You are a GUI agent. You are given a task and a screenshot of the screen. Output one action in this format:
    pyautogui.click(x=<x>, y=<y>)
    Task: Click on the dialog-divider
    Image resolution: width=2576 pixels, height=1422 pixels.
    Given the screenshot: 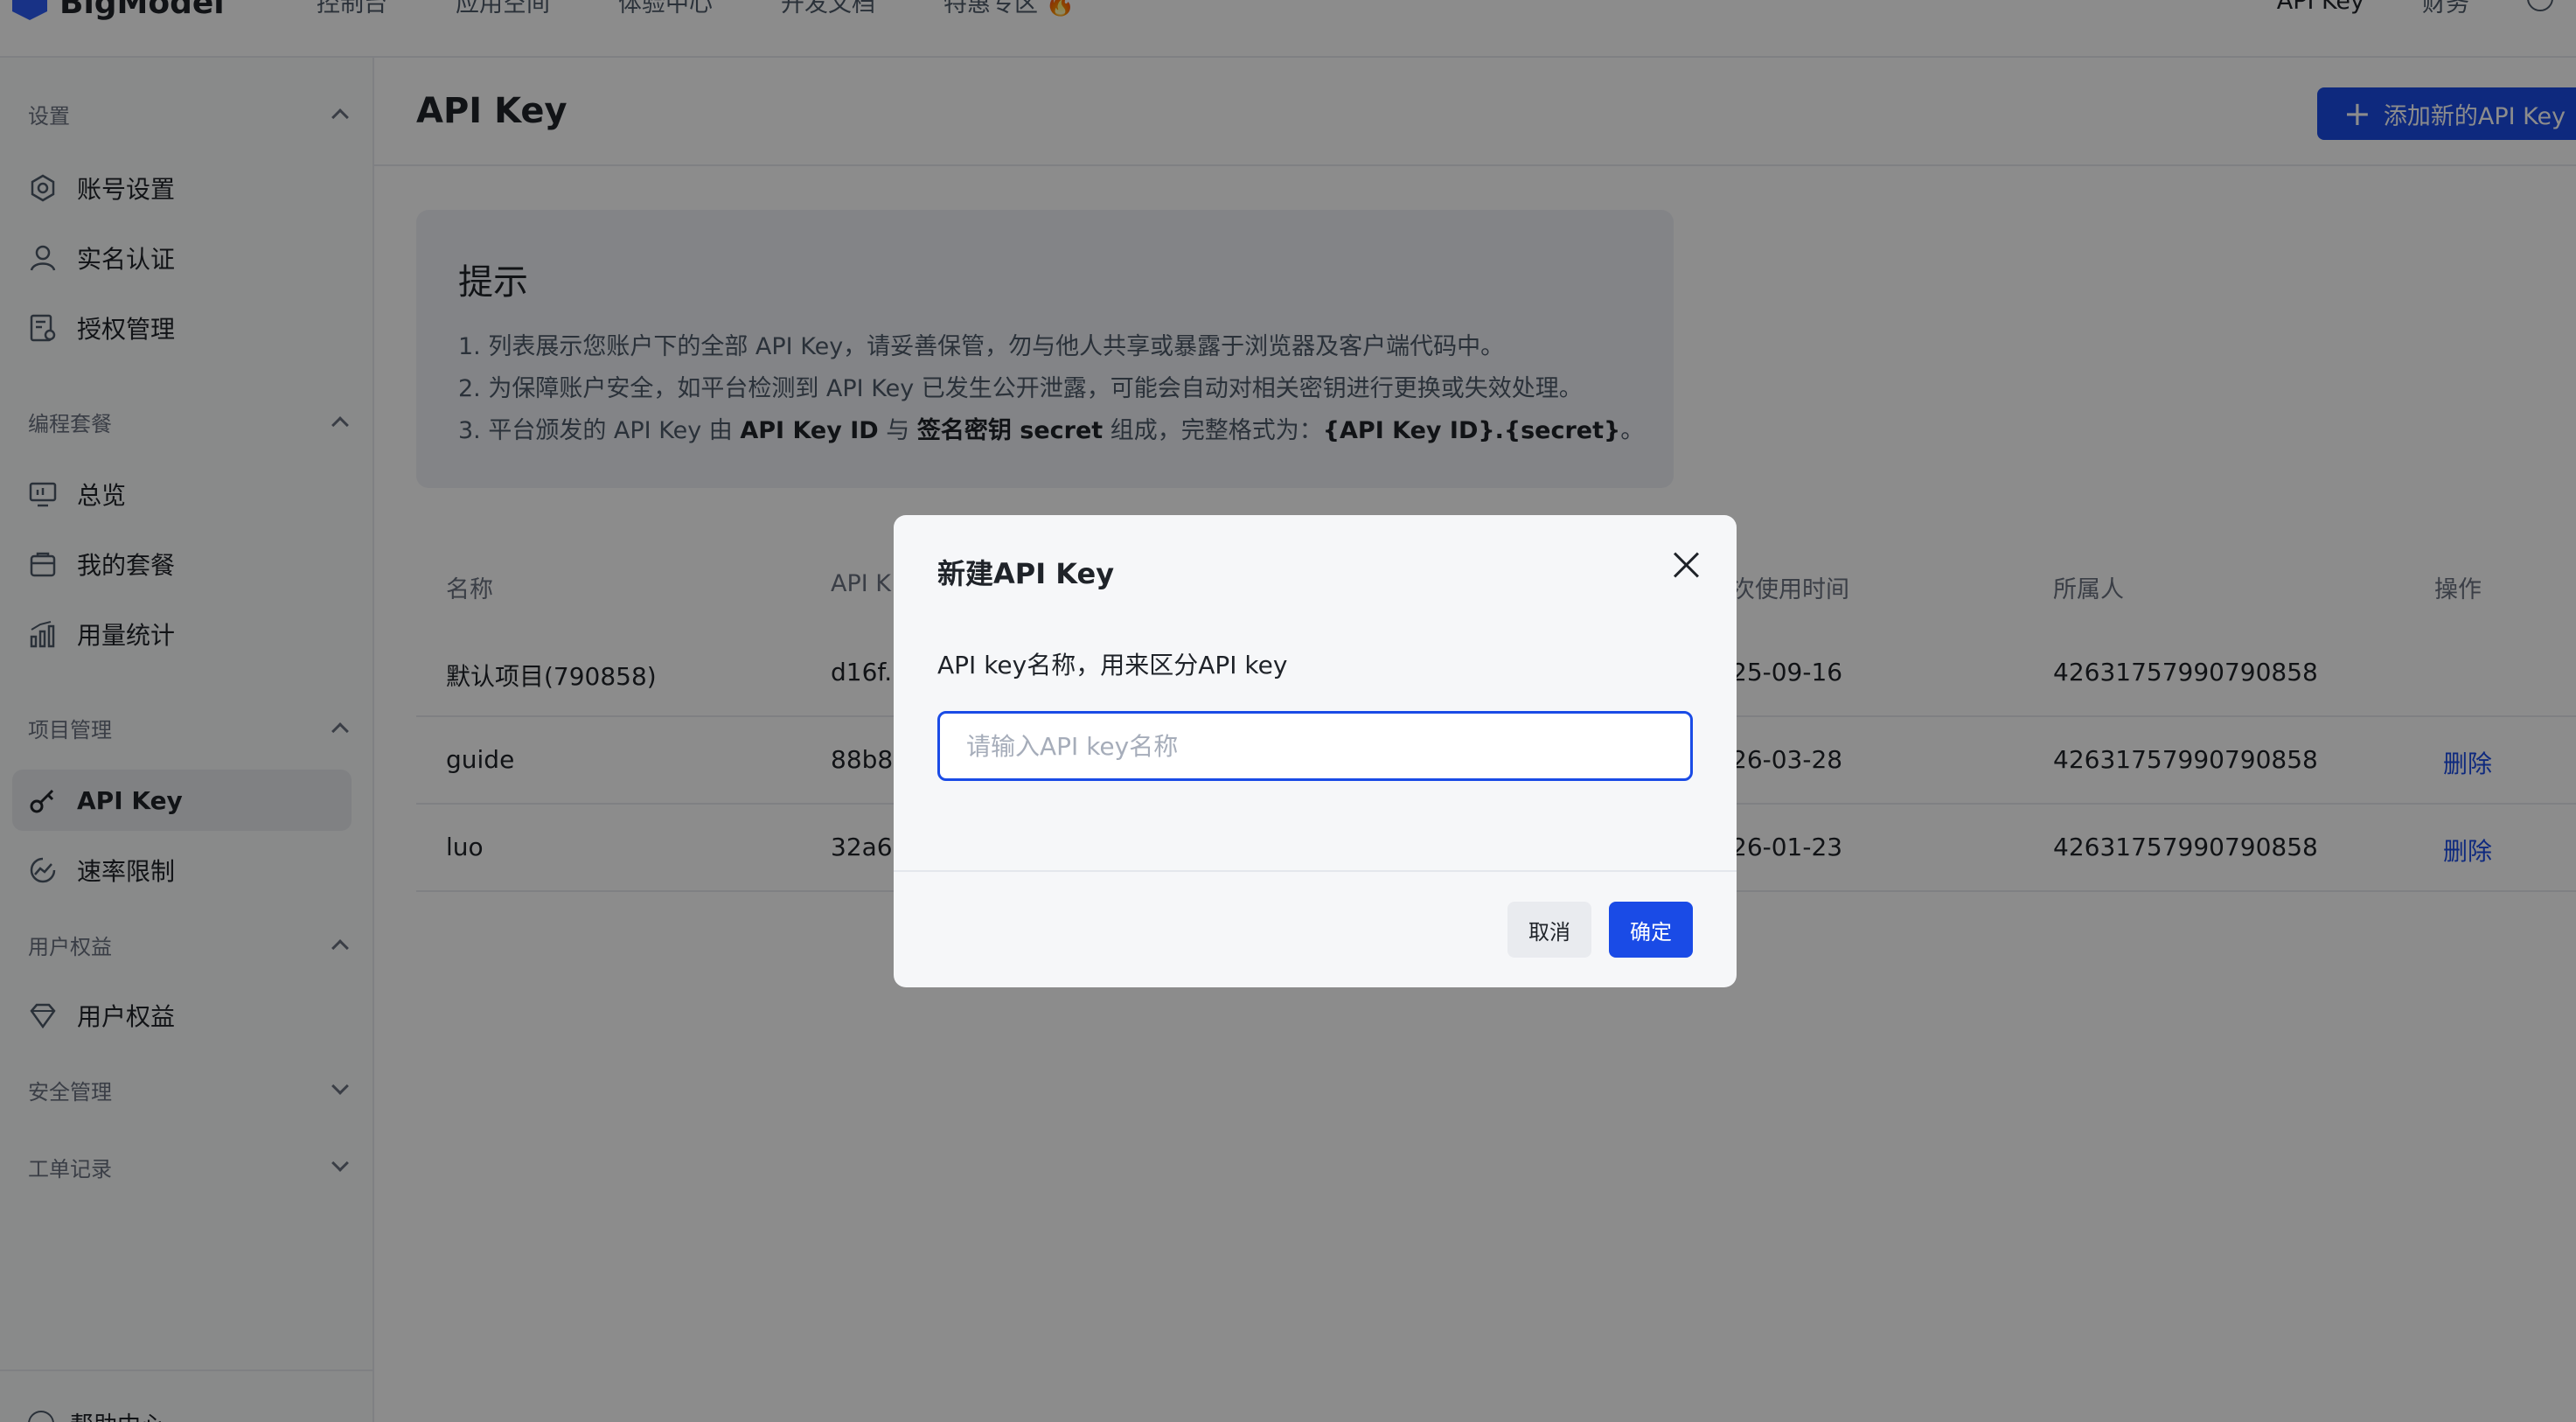 What is the action you would take?
    pyautogui.click(x=1315, y=871)
    